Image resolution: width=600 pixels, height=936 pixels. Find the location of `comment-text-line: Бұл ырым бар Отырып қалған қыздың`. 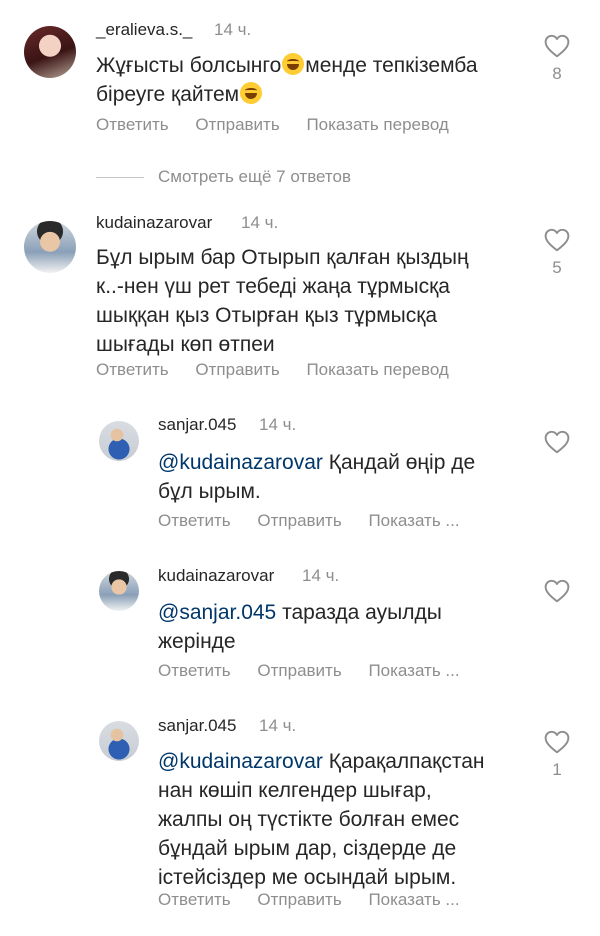

comment-text-line: Бұл ырым бар Отырып қалған қыздың is located at coordinates (282, 257).